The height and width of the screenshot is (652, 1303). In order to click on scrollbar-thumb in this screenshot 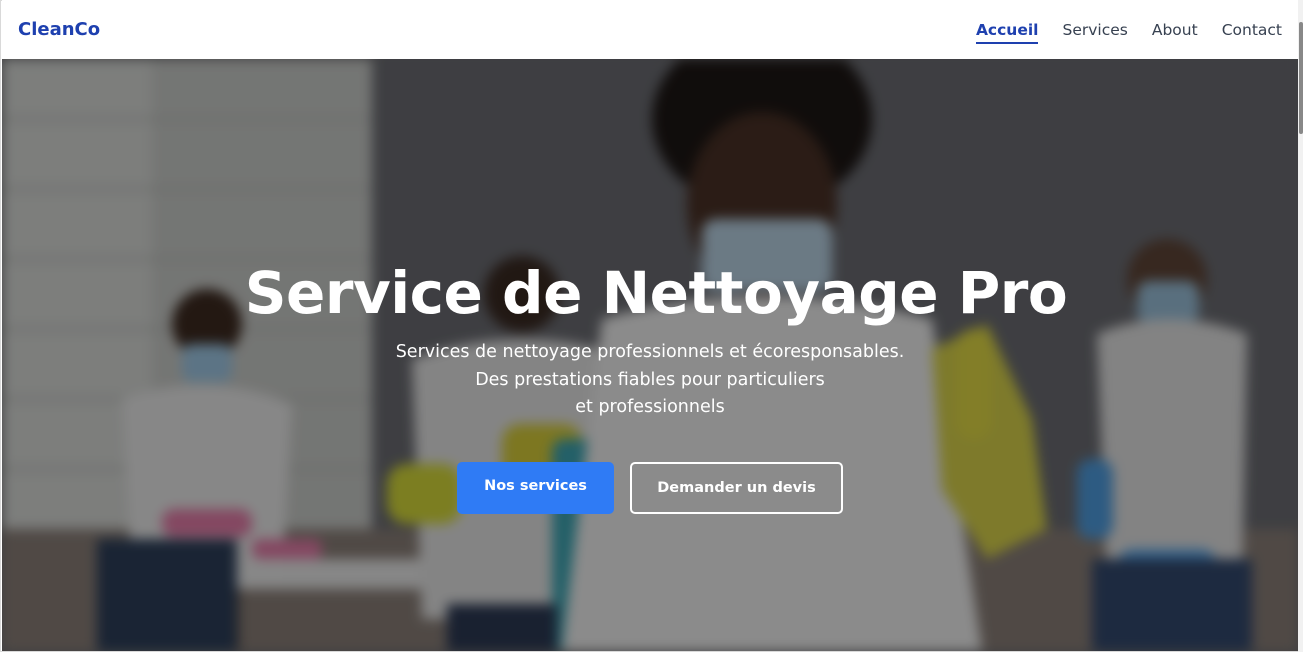, I will do `click(1301, 78)`.